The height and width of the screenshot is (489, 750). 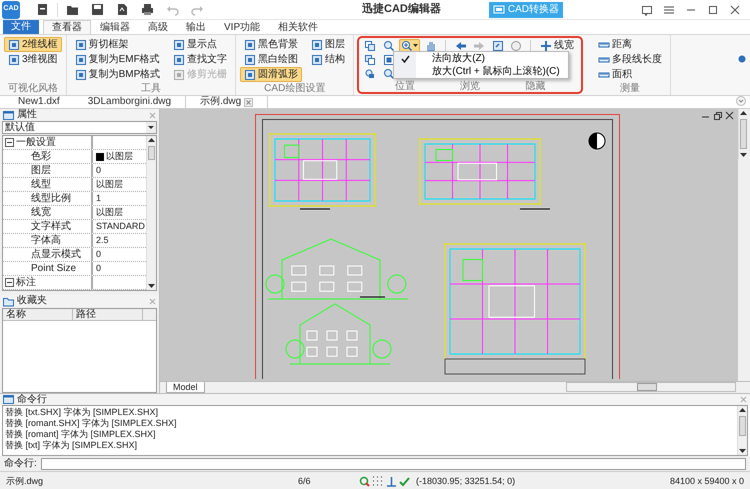 I want to click on ribbon-button: 距离, so click(x=630, y=44).